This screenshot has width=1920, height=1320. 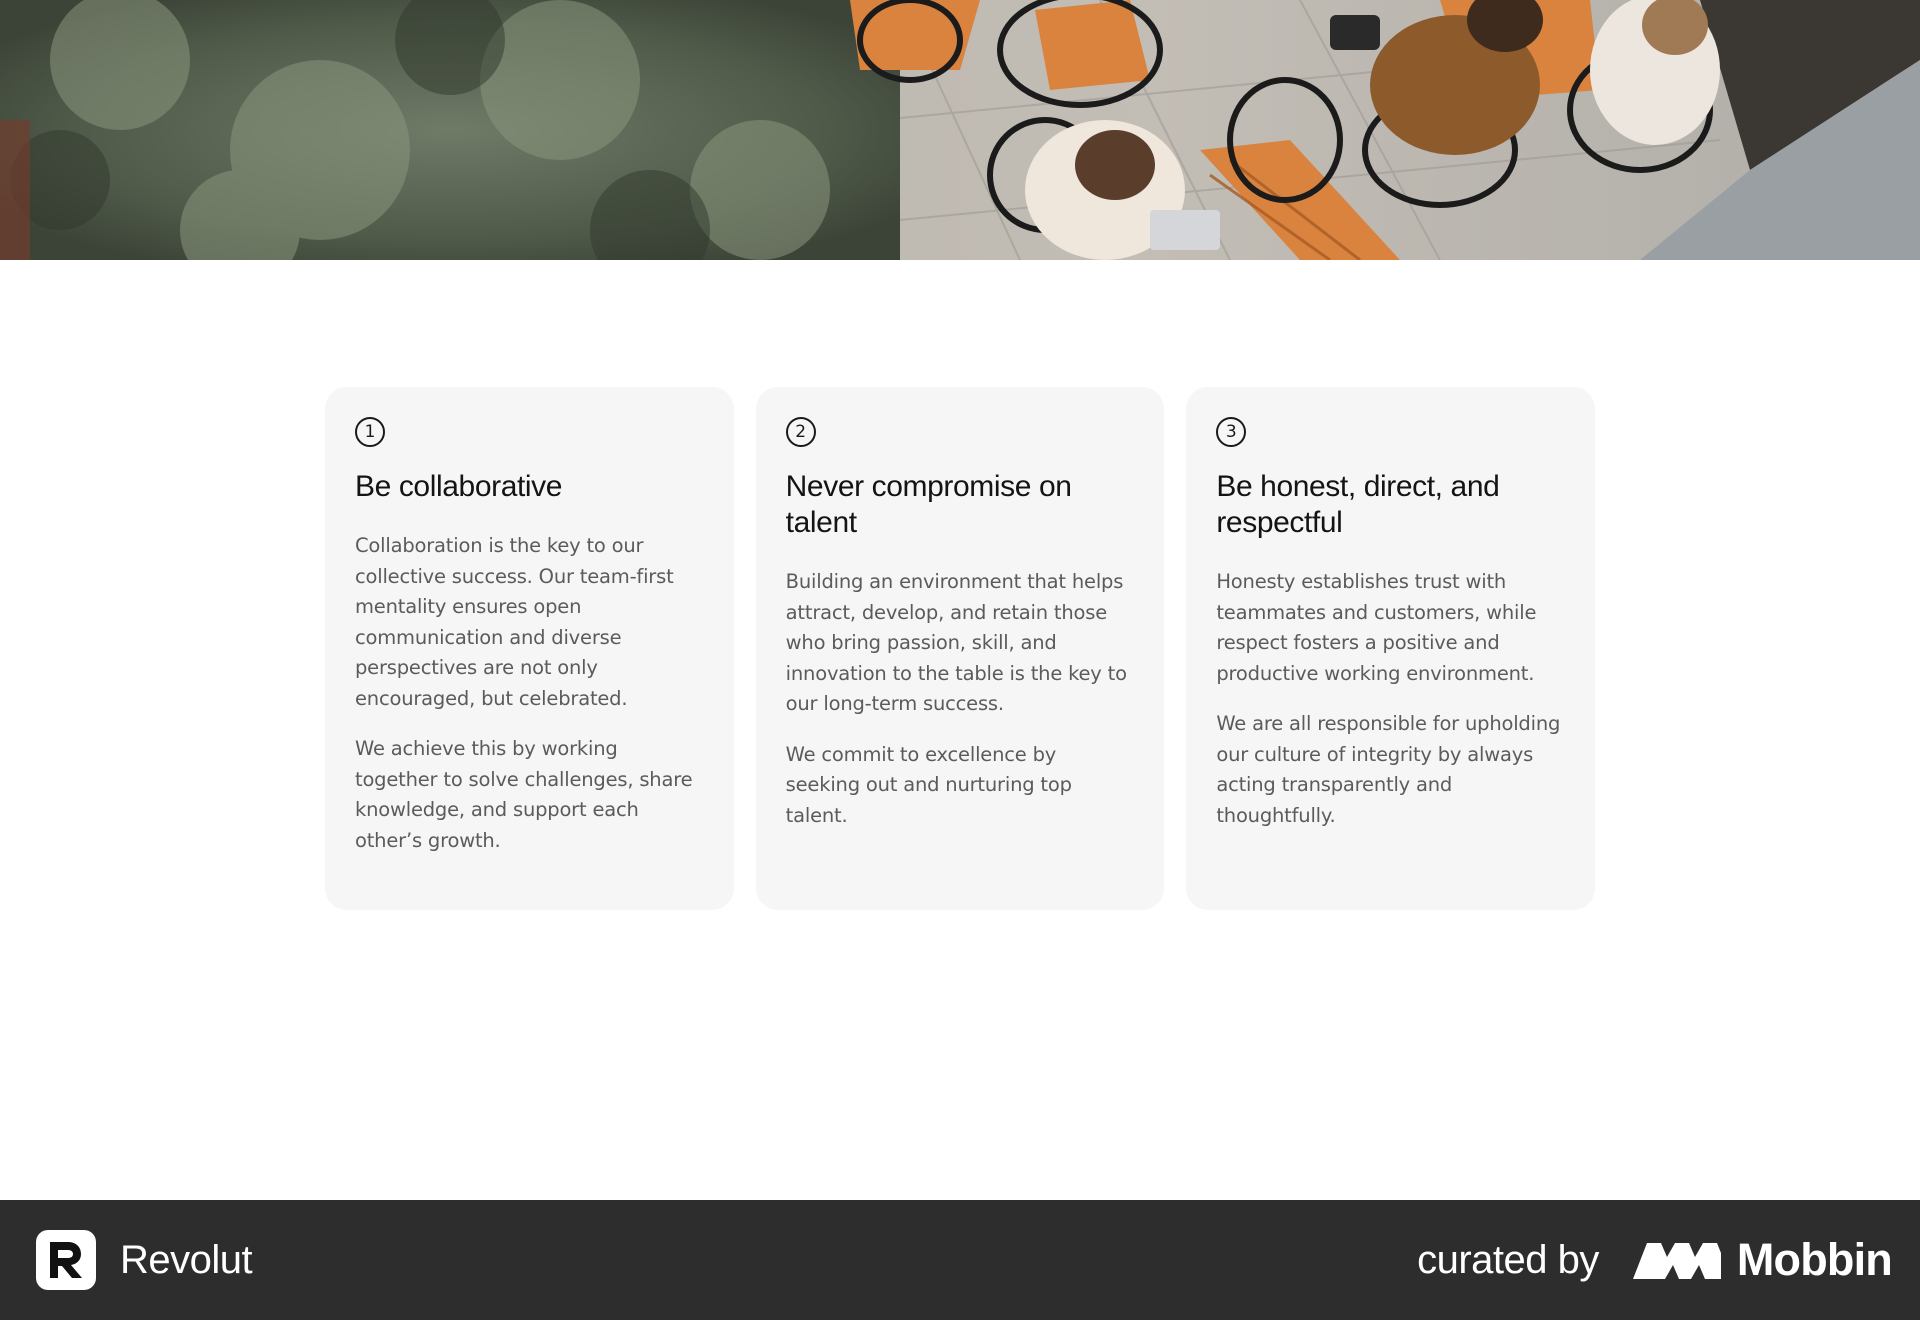 I want to click on value-title: Be honest, direct, and respectful, so click(x=1358, y=504).